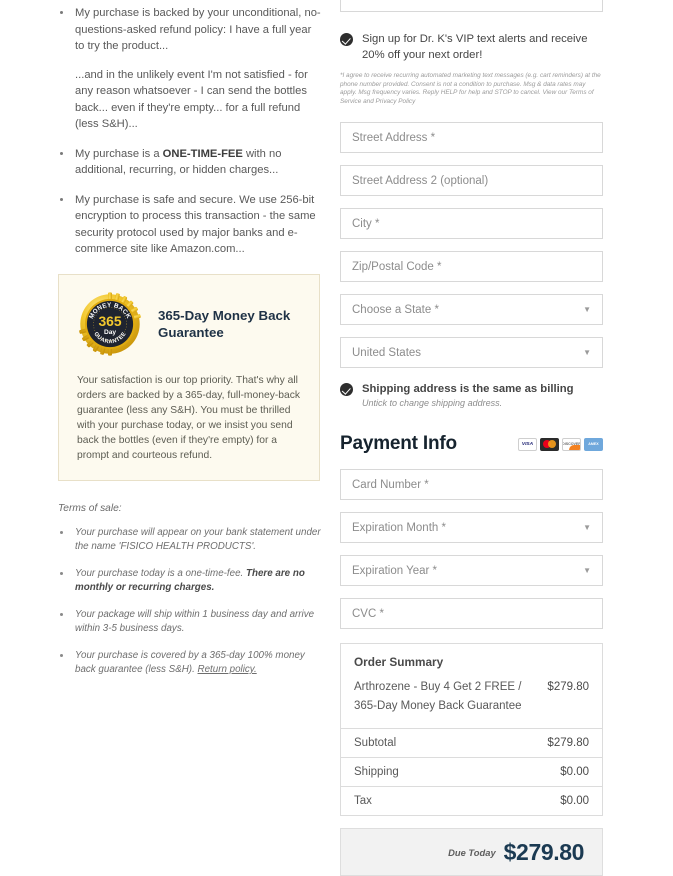 This screenshot has width=673, height=876. I want to click on due-today-label: Due Today, so click(472, 852).